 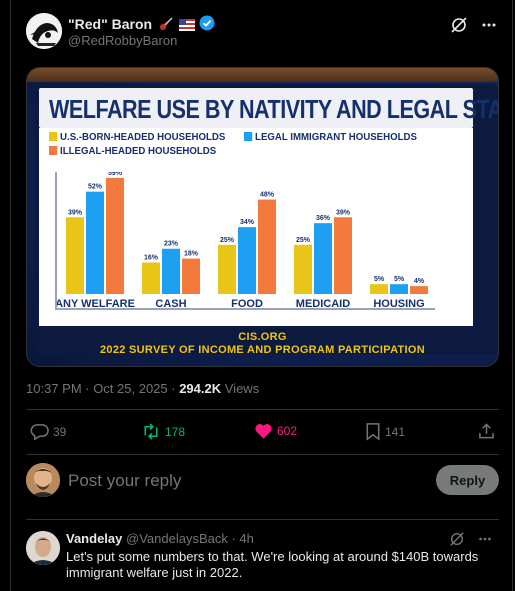 What do you see at coordinates (166, 23) in the screenshot?
I see `guitar-icon` at bounding box center [166, 23].